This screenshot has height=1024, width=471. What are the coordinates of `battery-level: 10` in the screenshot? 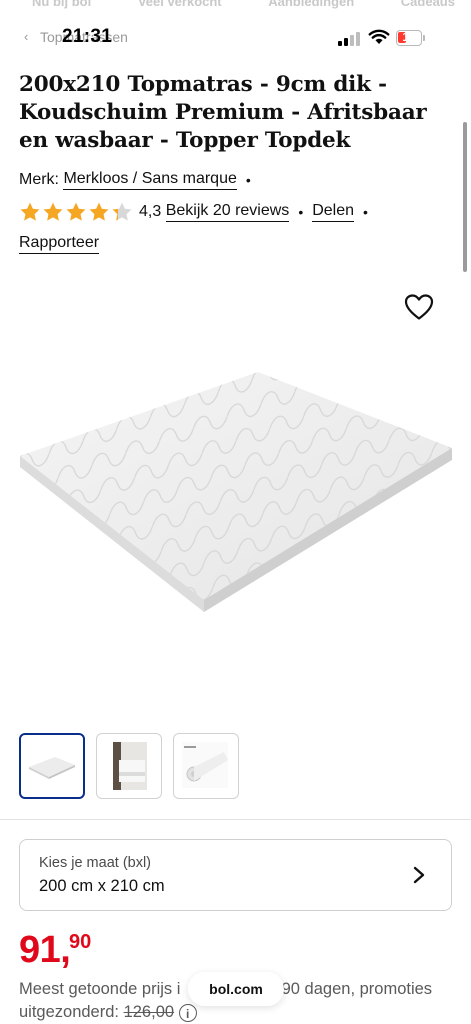 It's located at (409, 37).